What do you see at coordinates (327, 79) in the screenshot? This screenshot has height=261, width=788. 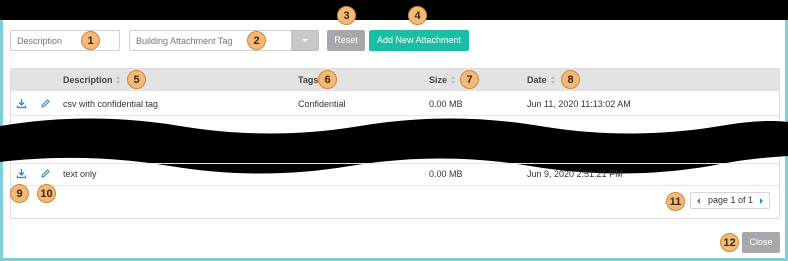 I see `callout-badge: 6` at bounding box center [327, 79].